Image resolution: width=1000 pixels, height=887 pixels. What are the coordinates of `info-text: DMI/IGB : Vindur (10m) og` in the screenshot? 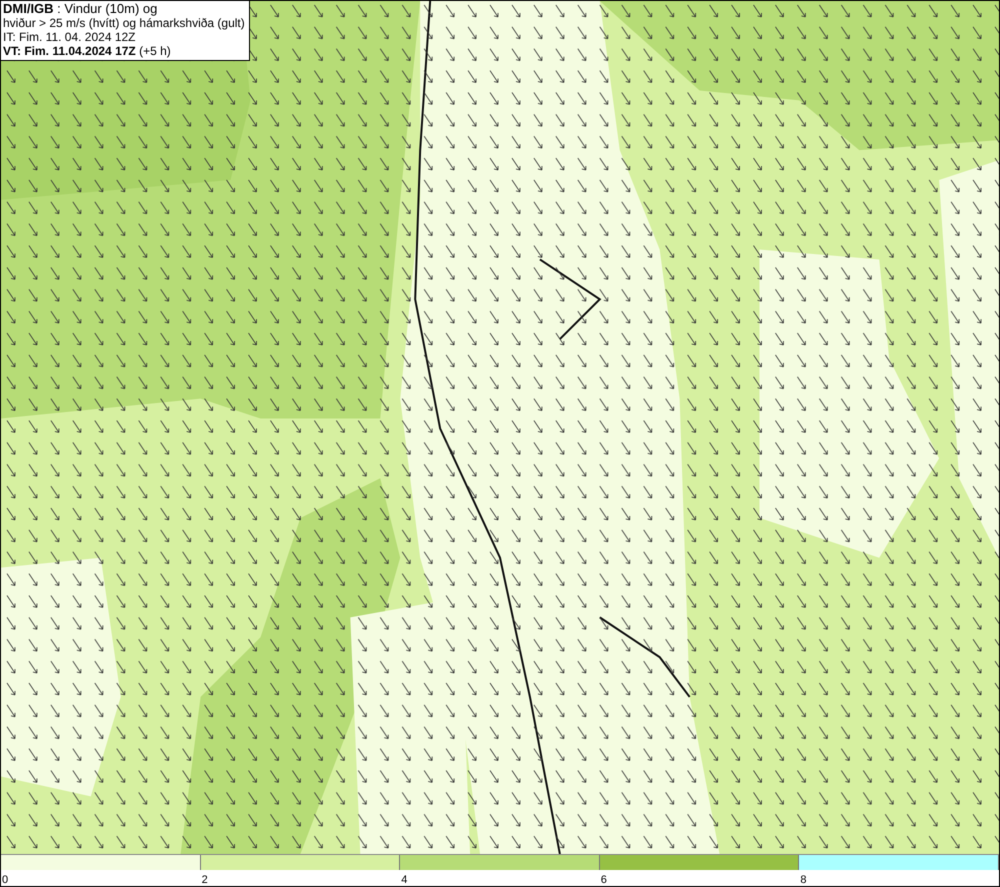 It's located at (80, 9).